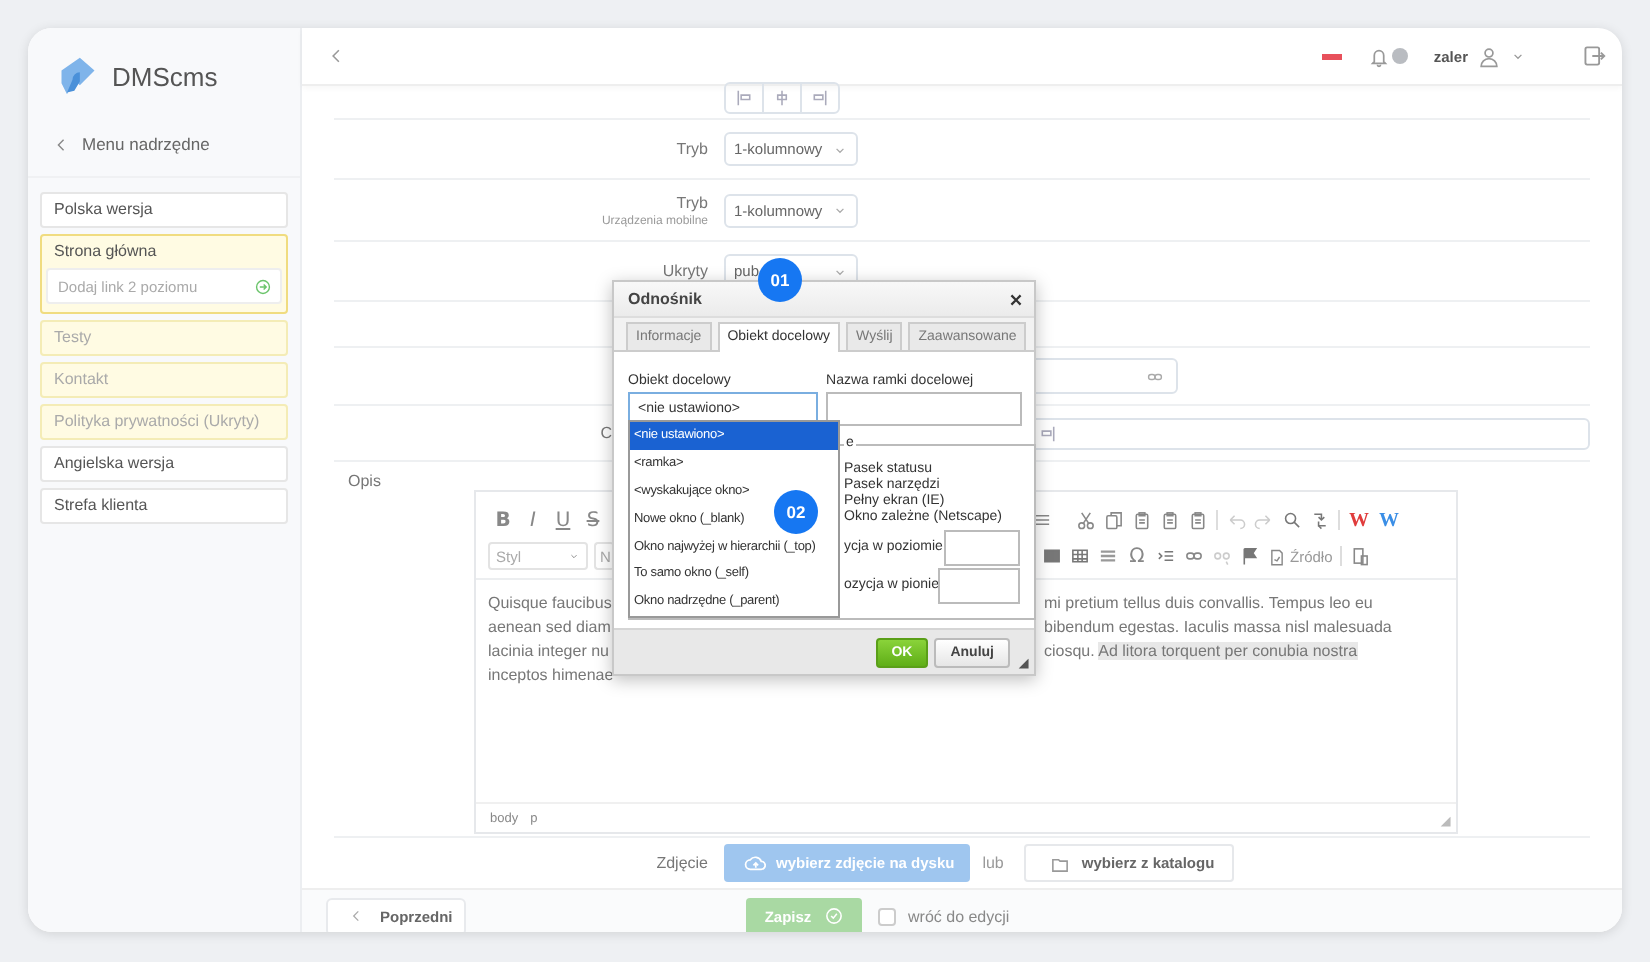  I want to click on format-button: U, so click(563, 520).